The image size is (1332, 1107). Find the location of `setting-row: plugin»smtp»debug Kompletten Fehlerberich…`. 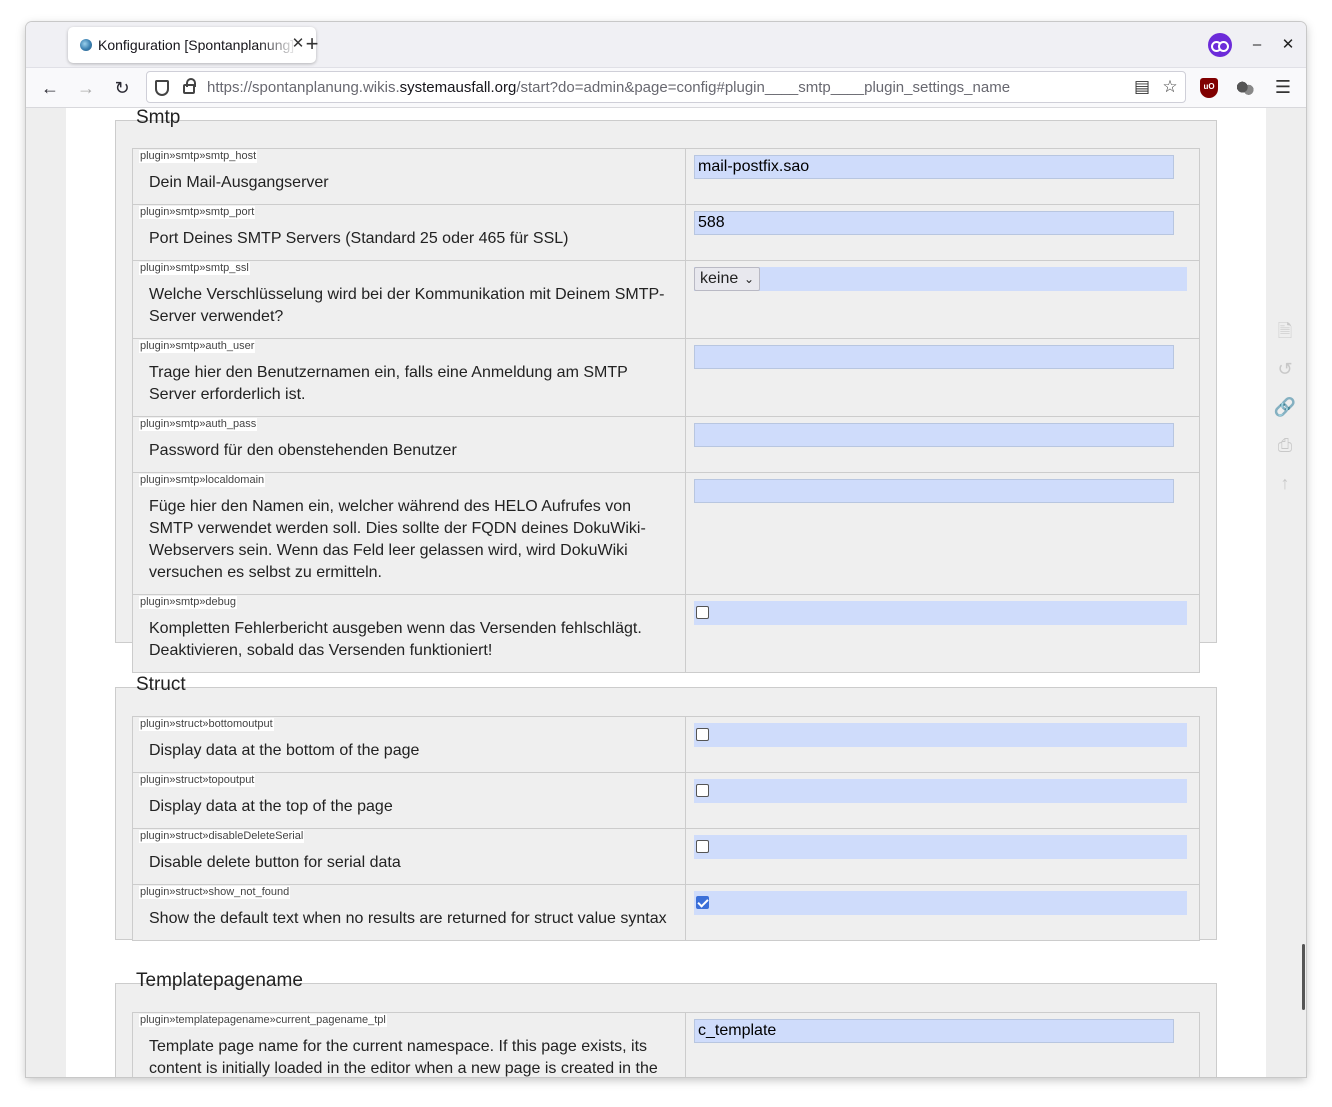

setting-row: plugin»smtp»debug Kompletten Fehlerberich… is located at coordinates (666, 633).